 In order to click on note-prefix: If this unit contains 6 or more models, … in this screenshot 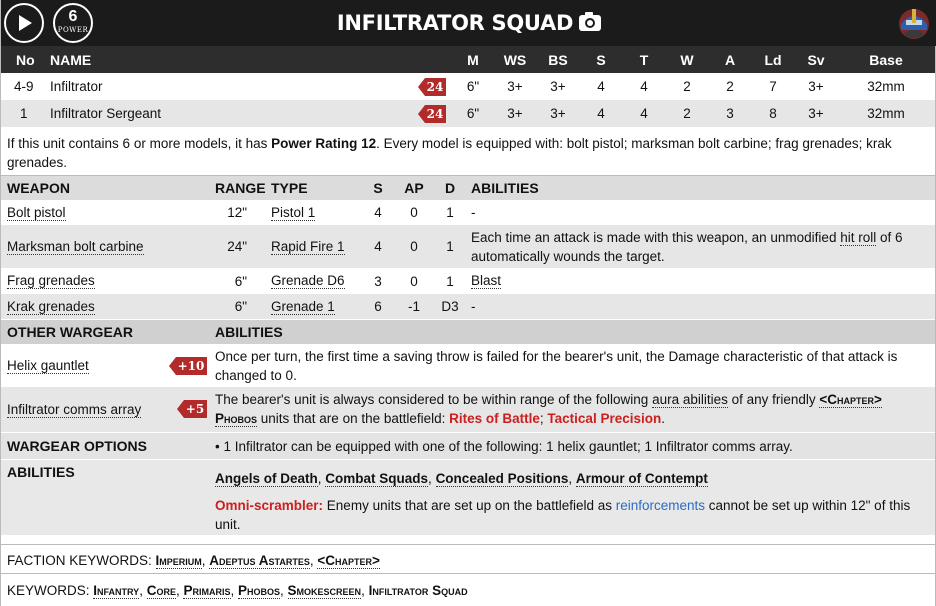, I will do `click(139, 143)`.